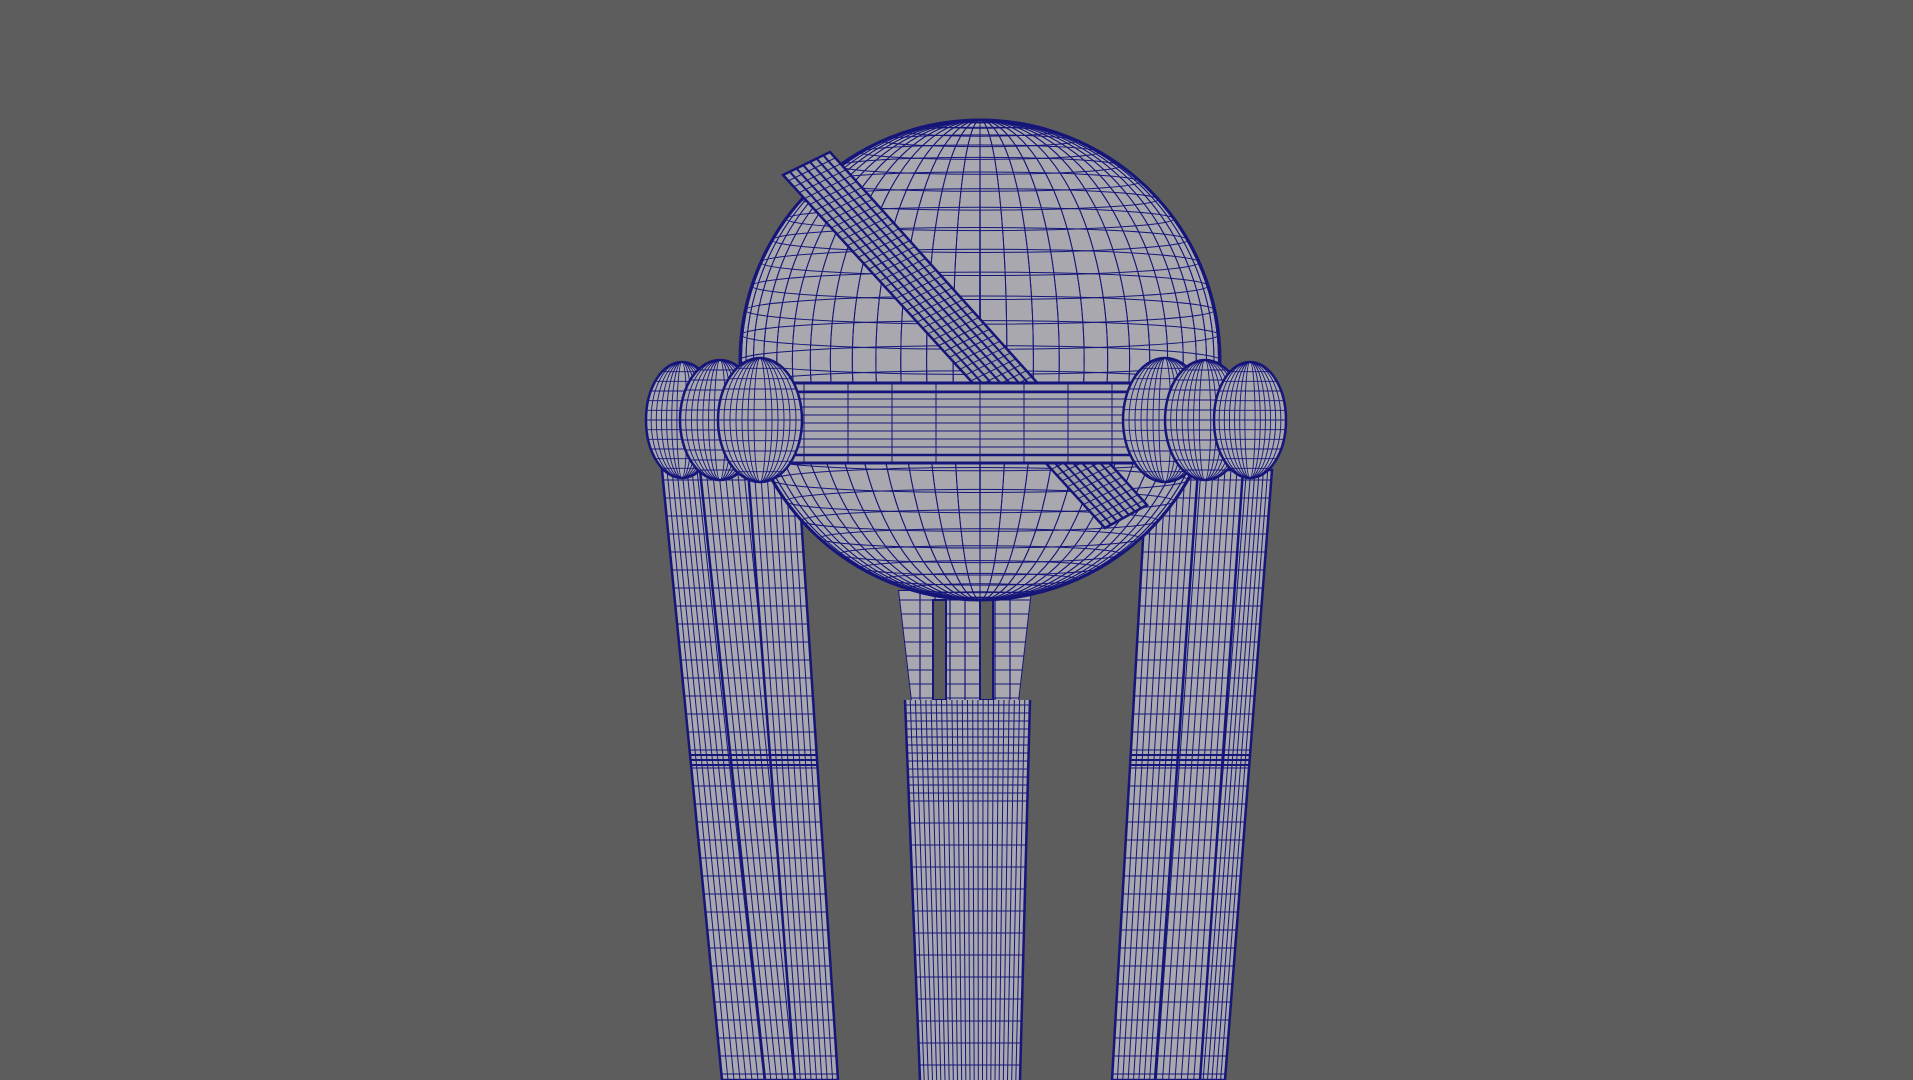 This screenshot has height=1080, width=1913. I want to click on center-stem, so click(966, 835).